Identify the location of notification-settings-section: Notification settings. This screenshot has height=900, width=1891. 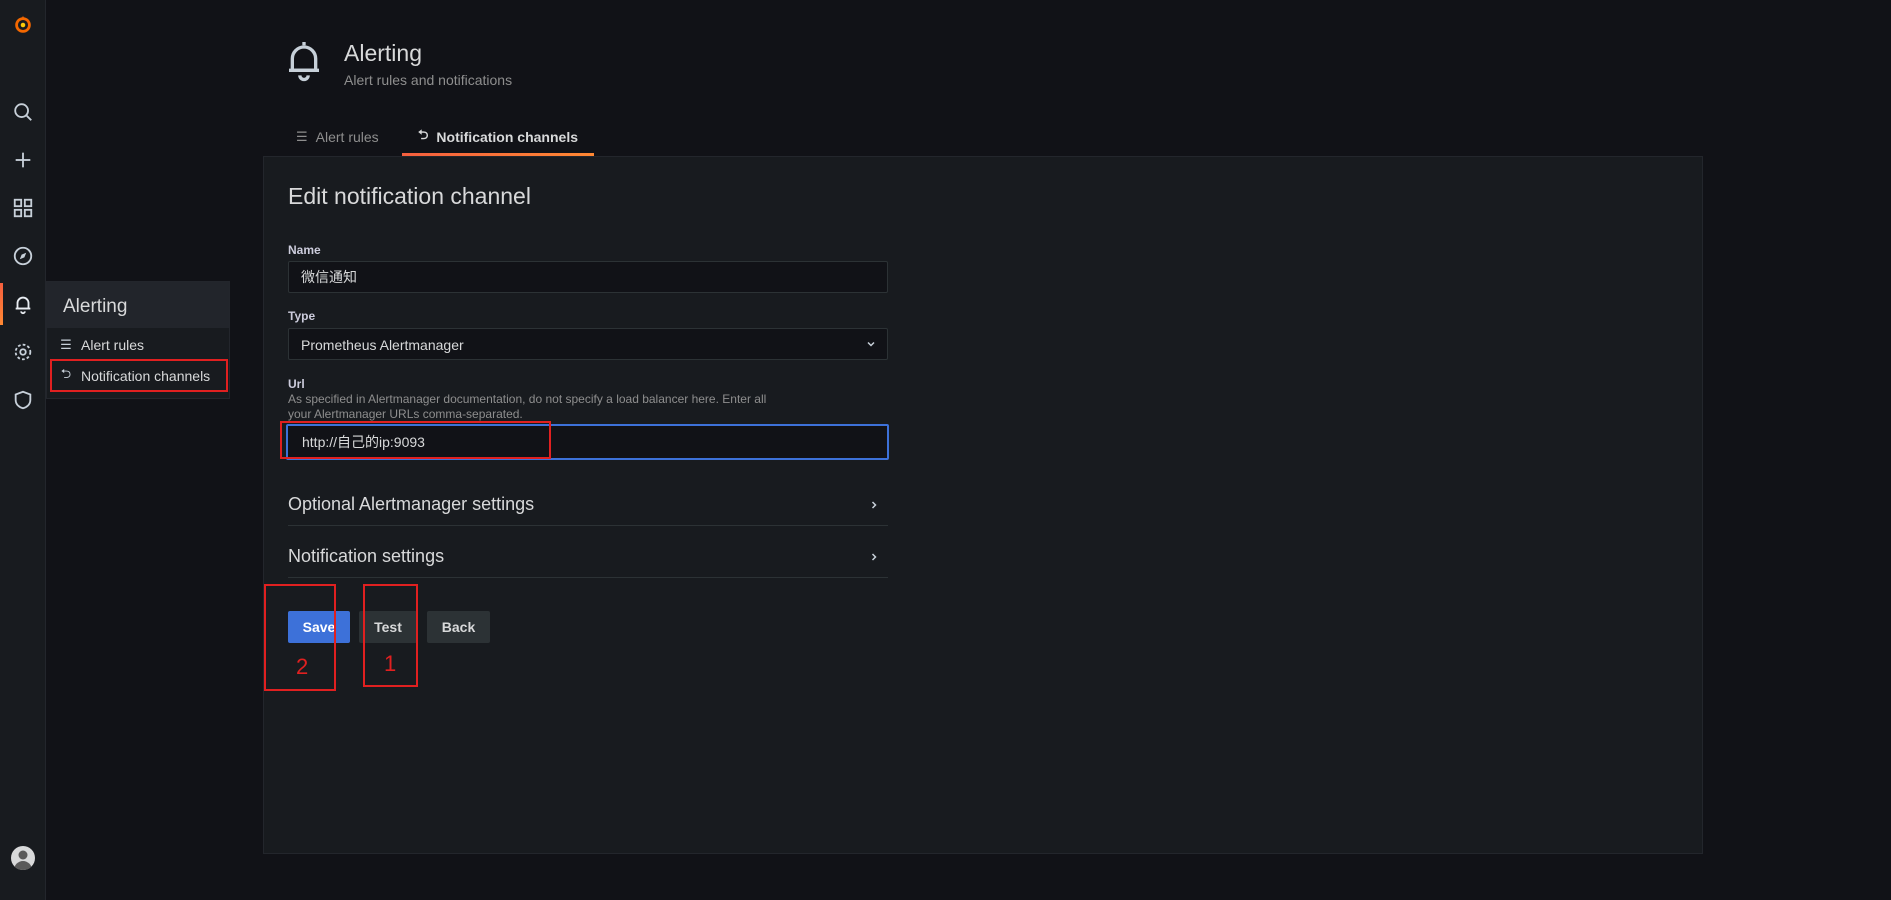
(588, 558).